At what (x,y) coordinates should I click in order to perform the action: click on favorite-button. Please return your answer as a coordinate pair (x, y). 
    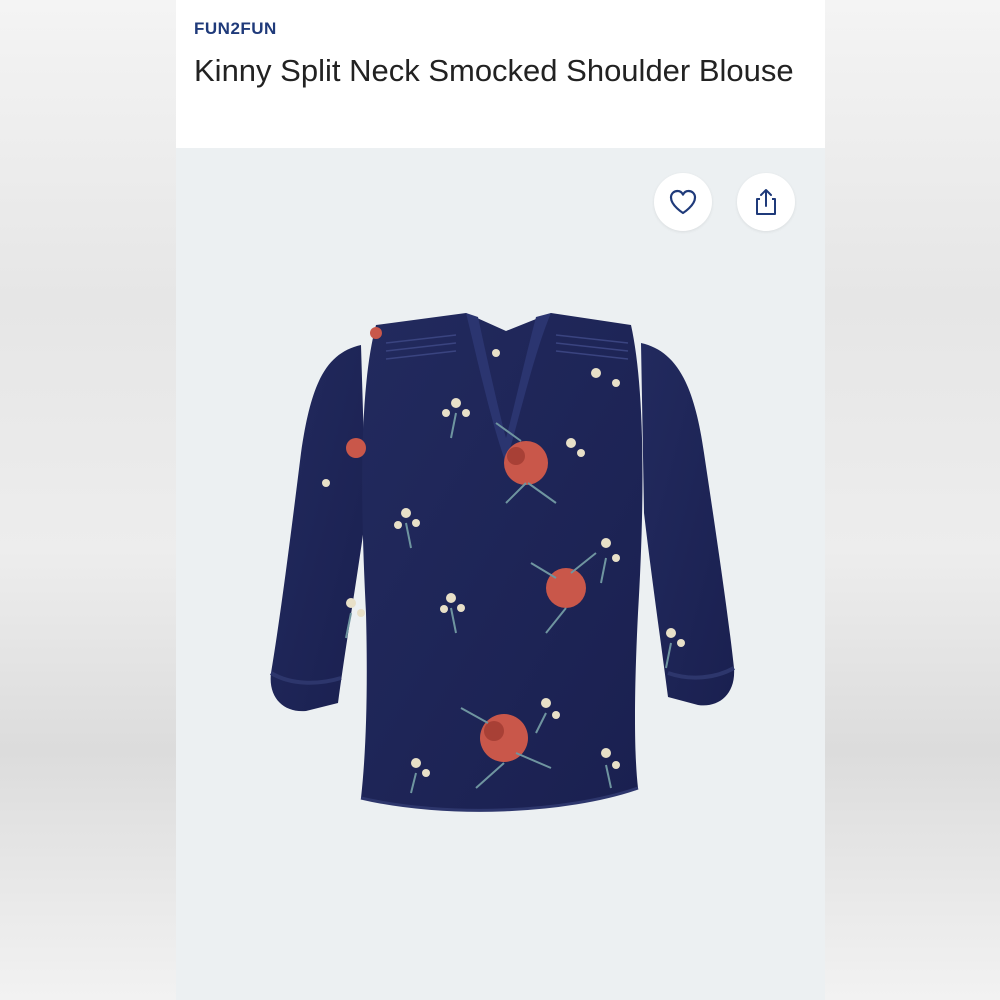
    Looking at the image, I should click on (683, 202).